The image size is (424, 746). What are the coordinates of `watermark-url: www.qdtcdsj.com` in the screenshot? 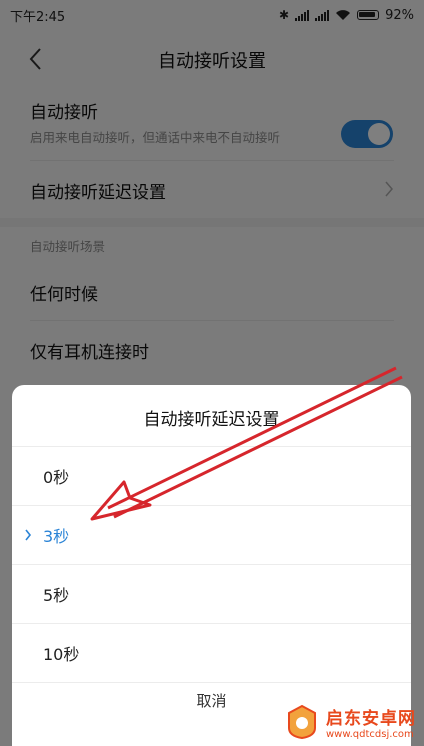 It's located at (370, 734).